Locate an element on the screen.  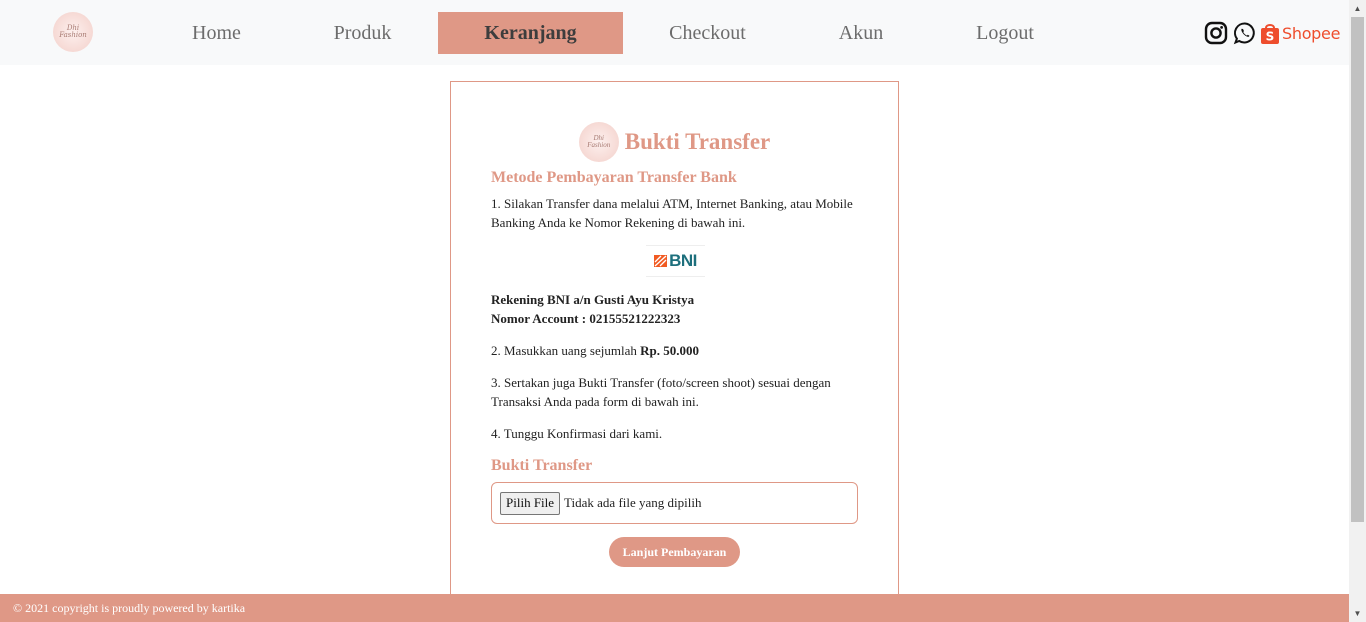
card-logo: Dhi Fashion is located at coordinates (598, 142).